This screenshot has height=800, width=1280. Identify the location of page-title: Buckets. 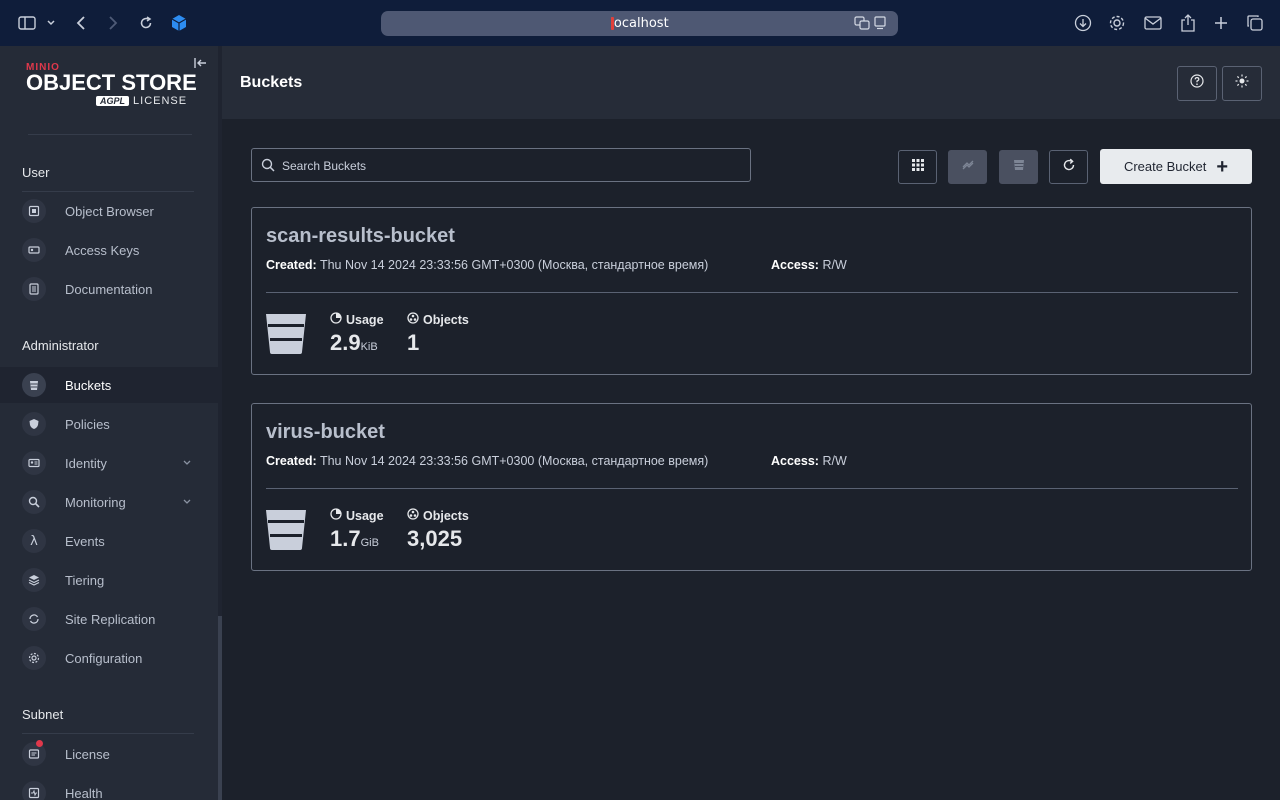
(271, 82).